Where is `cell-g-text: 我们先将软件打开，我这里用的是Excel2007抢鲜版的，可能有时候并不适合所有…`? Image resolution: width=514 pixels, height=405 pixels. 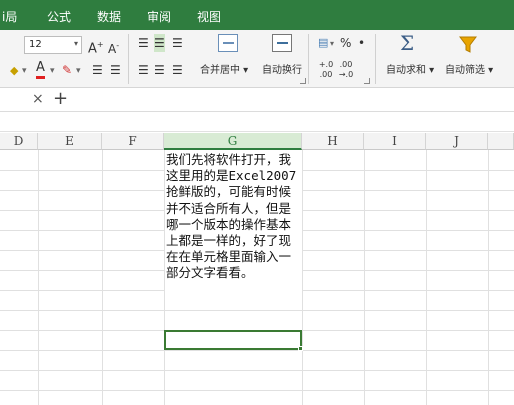 cell-g-text: 我们先将软件打开，我这里用的是Excel2007抢鲜版的，可能有时候并不适合所有… is located at coordinates (233, 217).